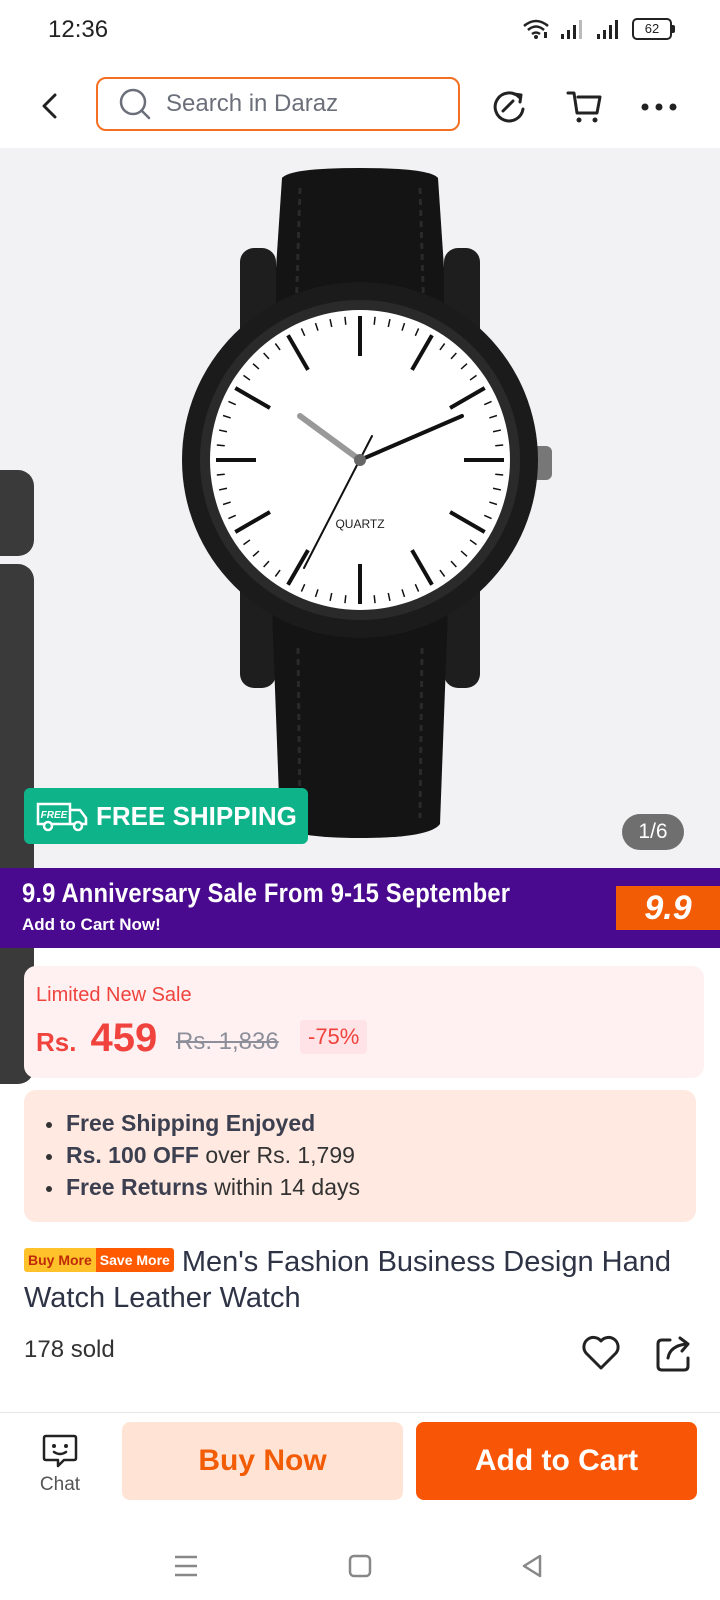 The width and height of the screenshot is (720, 1600). What do you see at coordinates (536, 29) in the screenshot?
I see `wifi-icon` at bounding box center [536, 29].